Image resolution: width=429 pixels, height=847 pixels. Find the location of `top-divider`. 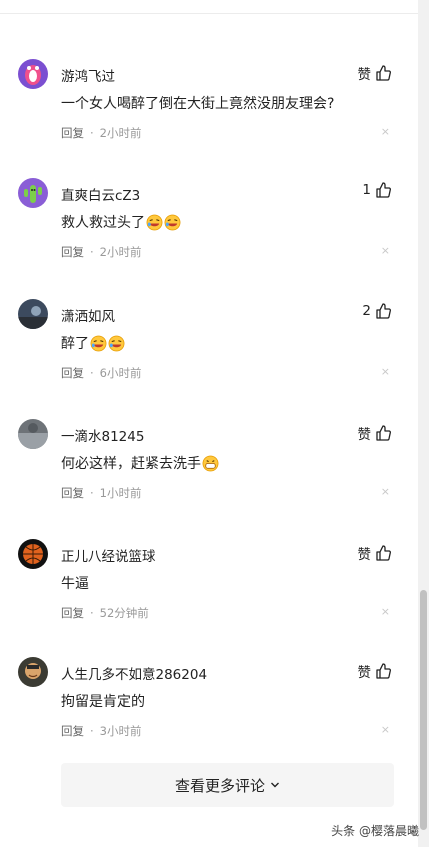

top-divider is located at coordinates (209, 7).